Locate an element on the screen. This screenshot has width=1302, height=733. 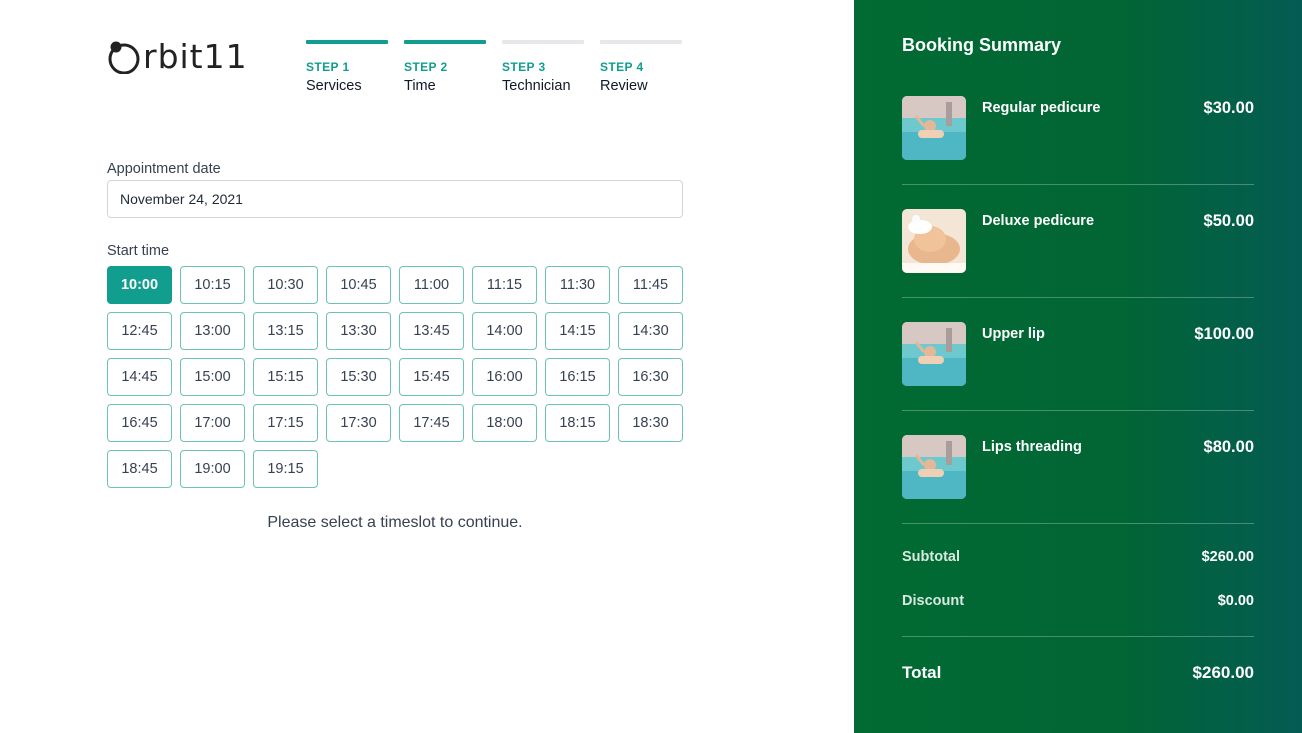
time-slot-button: 19:00 is located at coordinates (212, 469).